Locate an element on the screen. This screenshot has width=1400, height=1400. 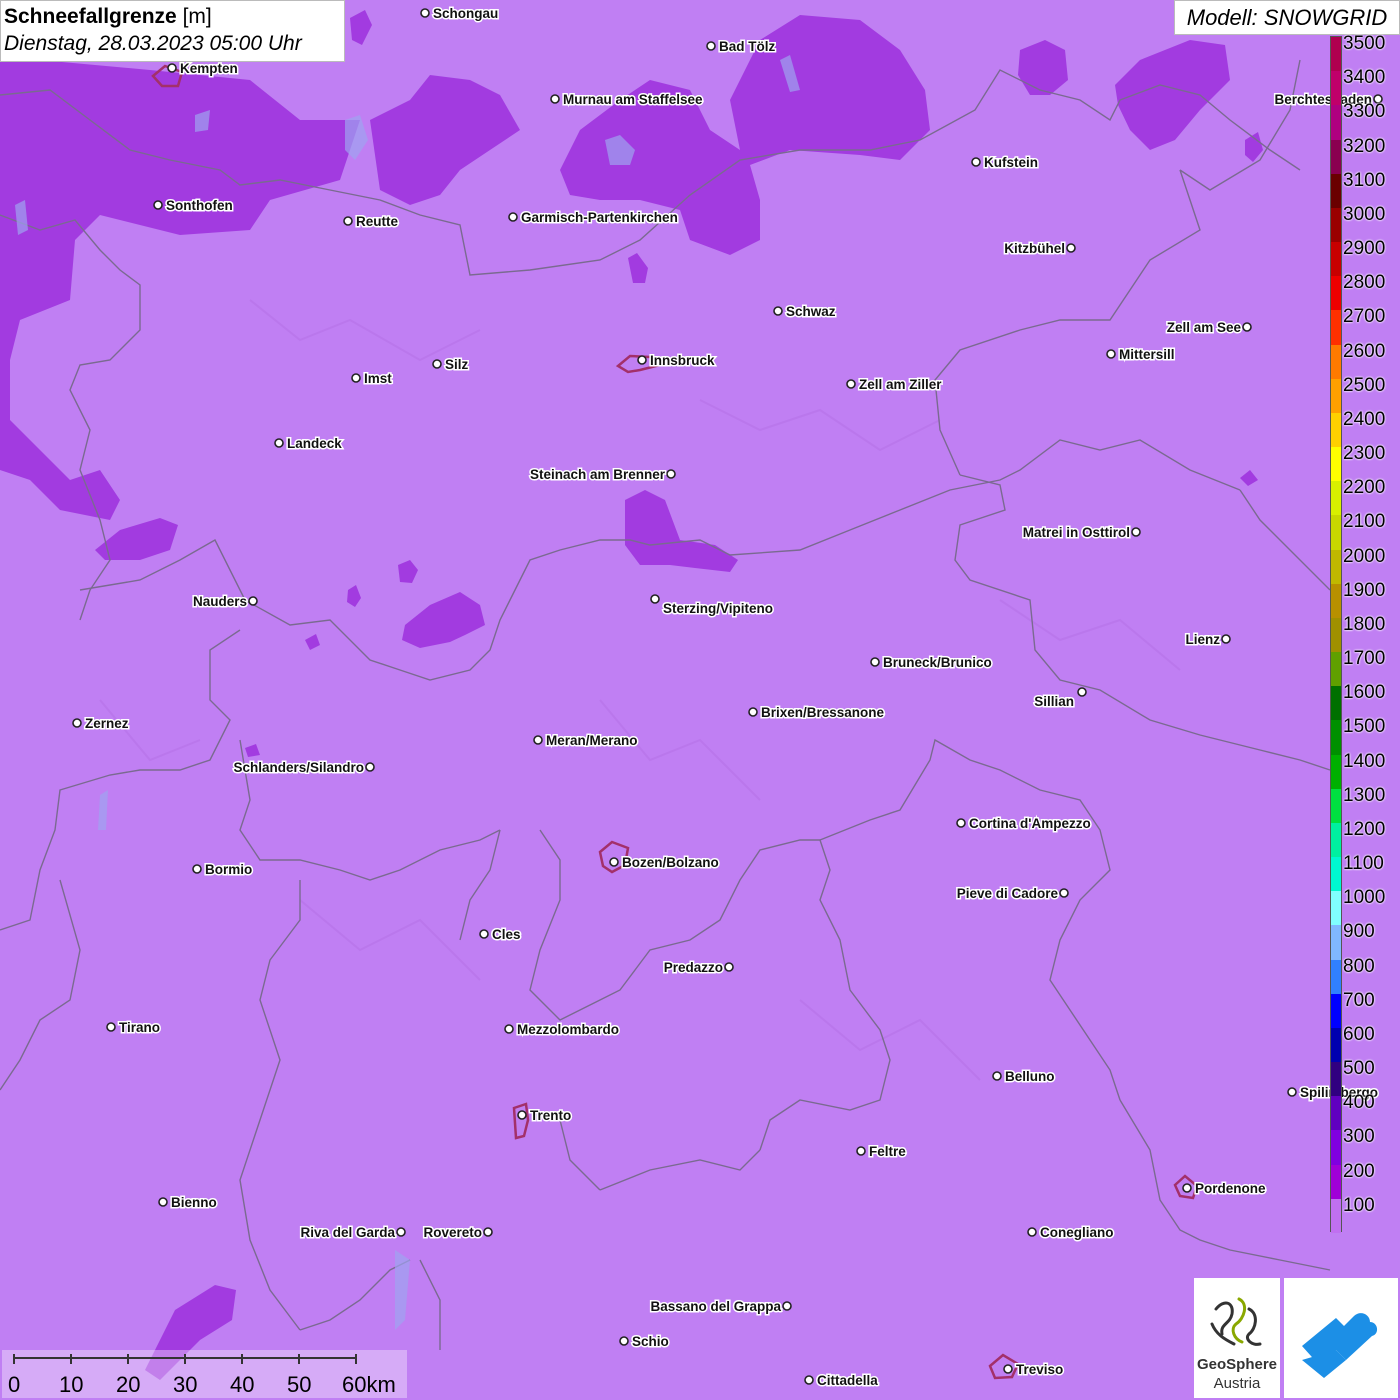
weather-app-logo is located at coordinates (1341, 1338).